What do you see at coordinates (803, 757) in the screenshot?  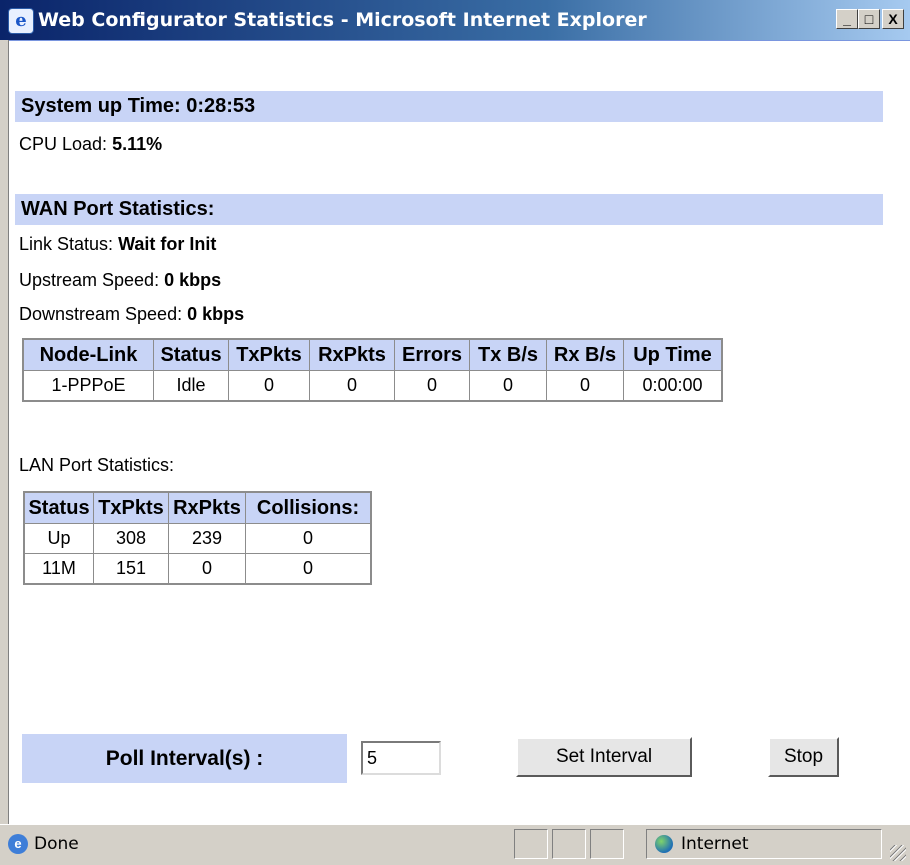 I see `stop-button: Stop` at bounding box center [803, 757].